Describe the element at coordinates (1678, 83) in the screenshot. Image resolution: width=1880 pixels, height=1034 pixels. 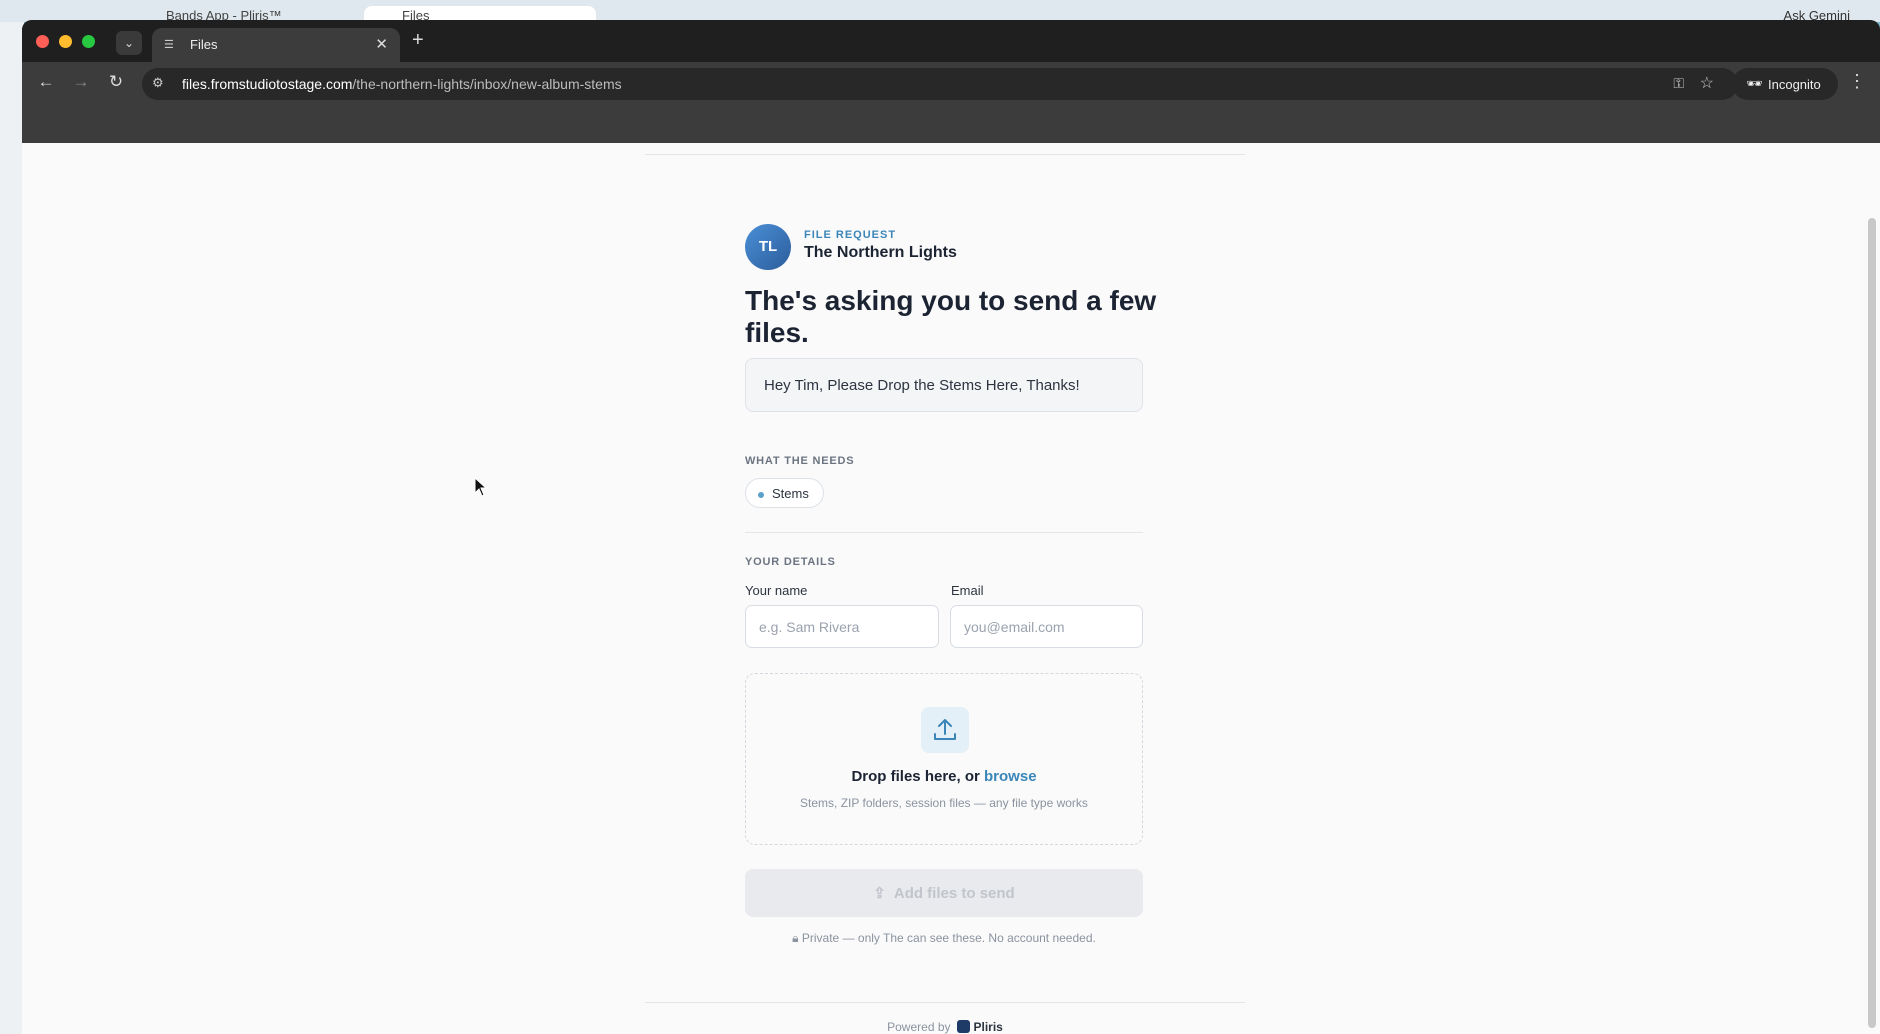
I see `password-key-icon: ⚿` at that location.